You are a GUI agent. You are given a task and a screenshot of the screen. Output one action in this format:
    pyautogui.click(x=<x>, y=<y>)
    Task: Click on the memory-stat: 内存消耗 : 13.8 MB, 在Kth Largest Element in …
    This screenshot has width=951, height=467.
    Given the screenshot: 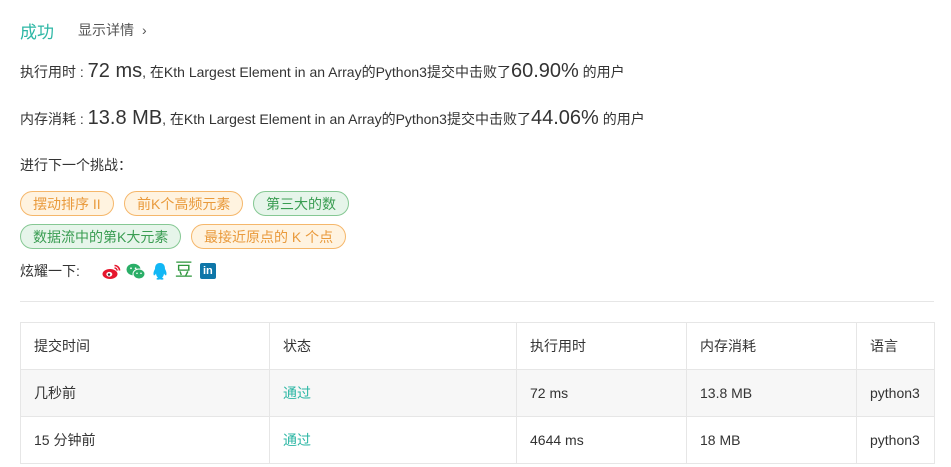 What is the action you would take?
    pyautogui.click(x=332, y=118)
    